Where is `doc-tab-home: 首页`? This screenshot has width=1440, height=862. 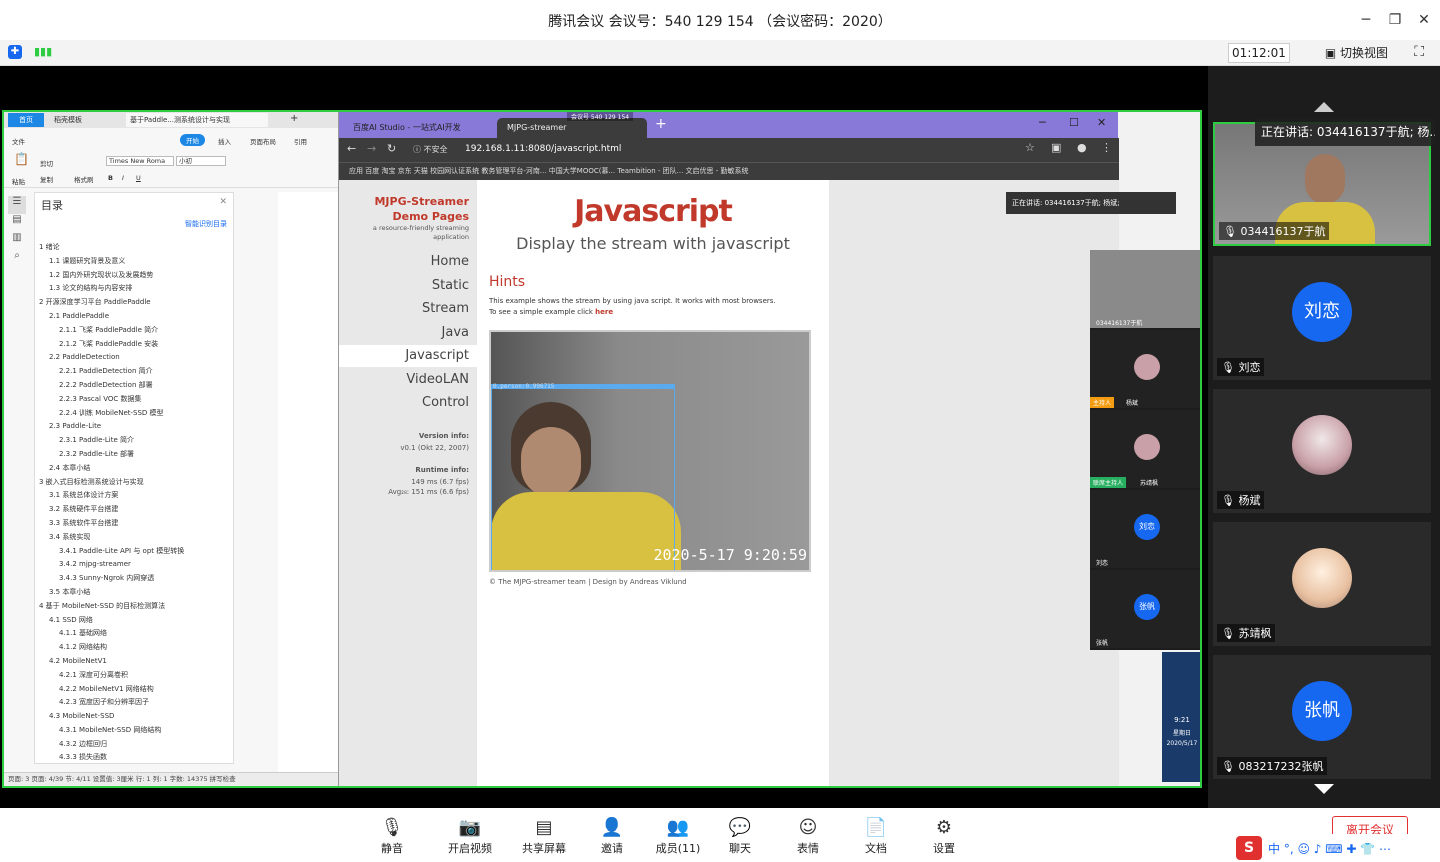 doc-tab-home: 首页 is located at coordinates (26, 120).